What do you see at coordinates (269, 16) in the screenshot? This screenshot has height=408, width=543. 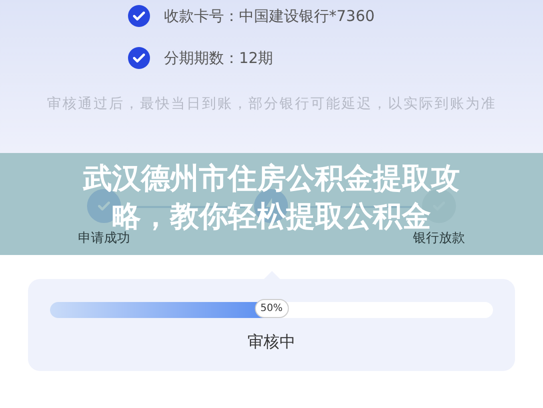 I see `detail-text: 收款卡号：中国建设银行*7360` at bounding box center [269, 16].